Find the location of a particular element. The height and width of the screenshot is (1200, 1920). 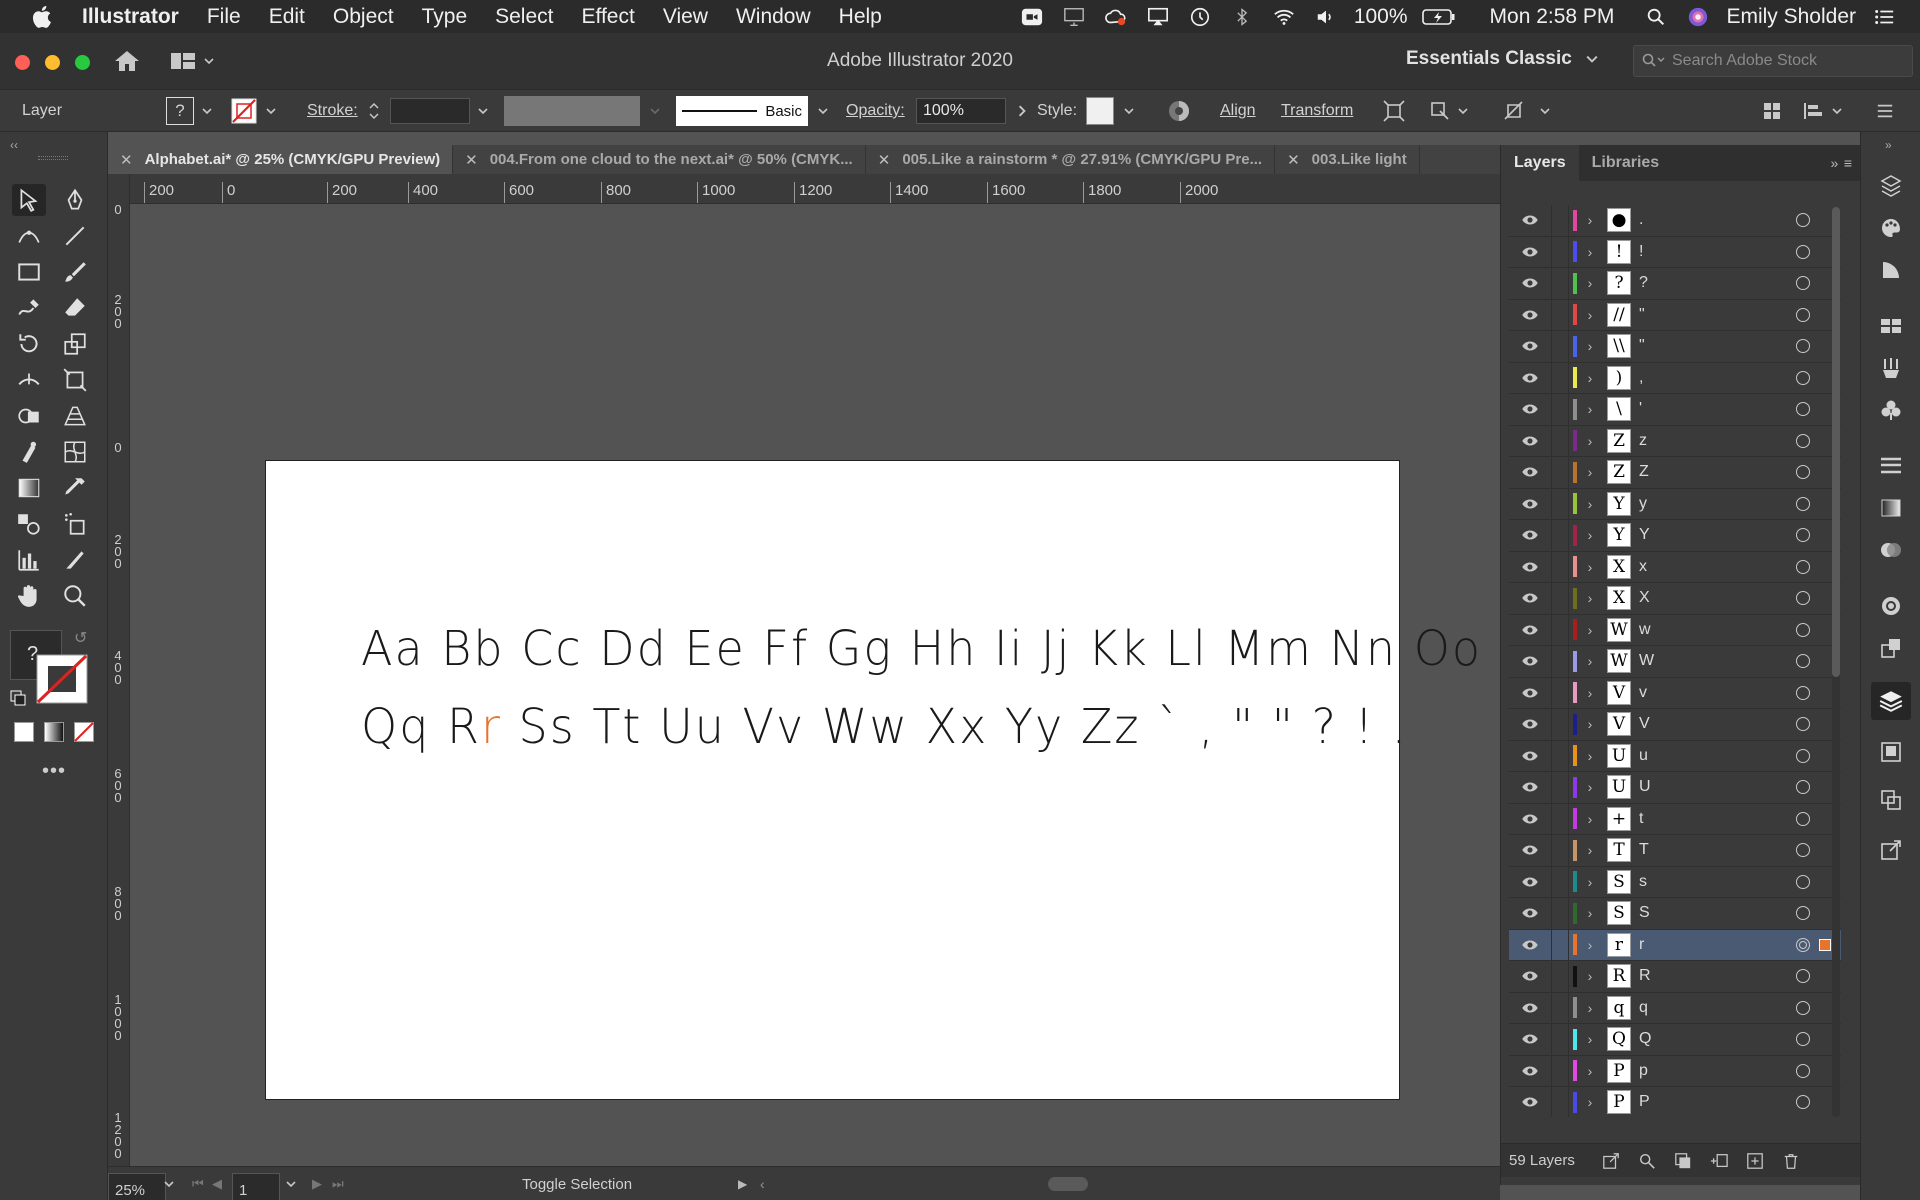

layer-row: › + t is located at coordinates (1675, 819).